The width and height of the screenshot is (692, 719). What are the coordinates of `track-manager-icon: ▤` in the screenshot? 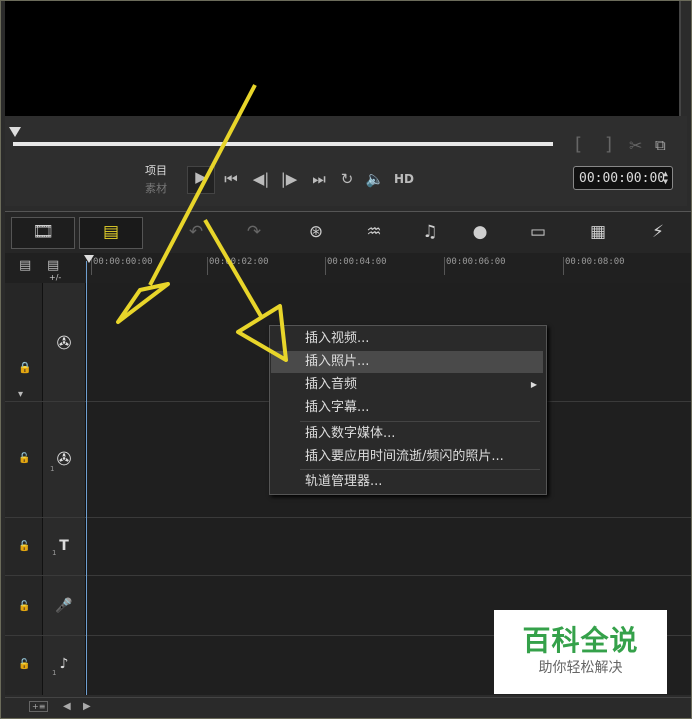 It's located at (25, 265).